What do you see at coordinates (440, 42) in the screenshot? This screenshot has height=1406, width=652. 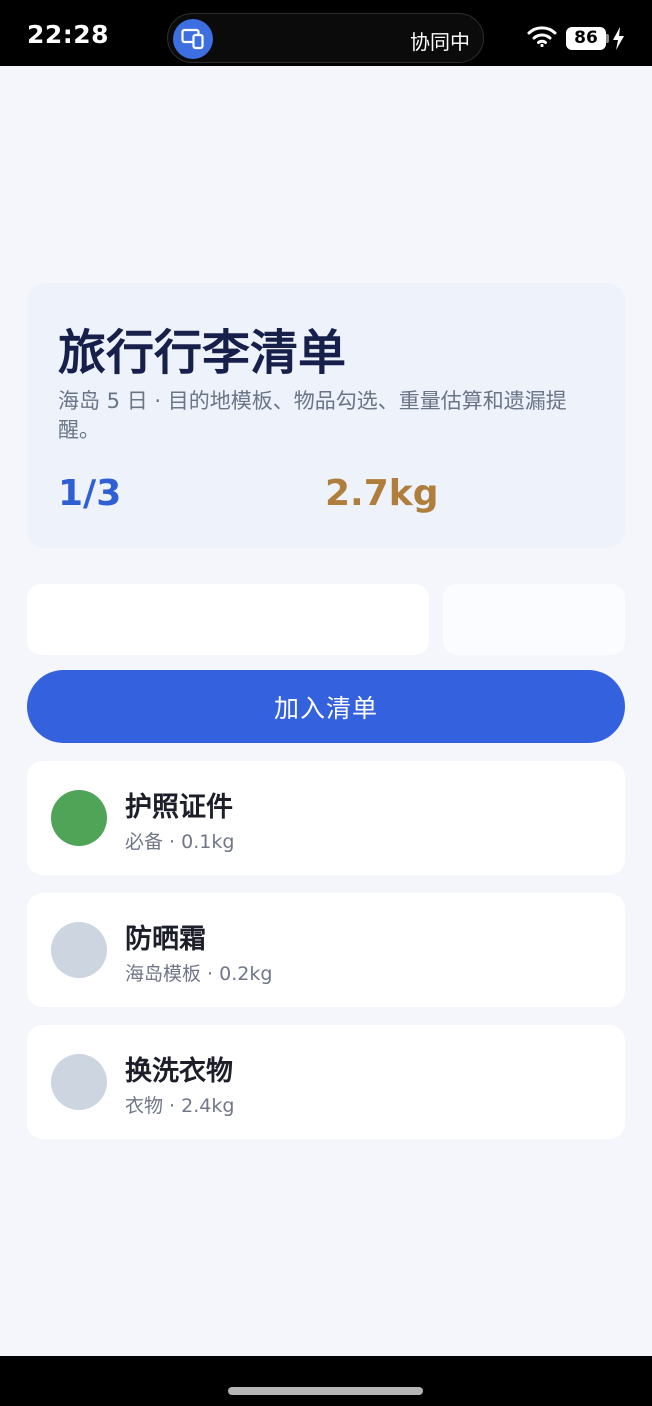 I see `collab-label: 协同中` at bounding box center [440, 42].